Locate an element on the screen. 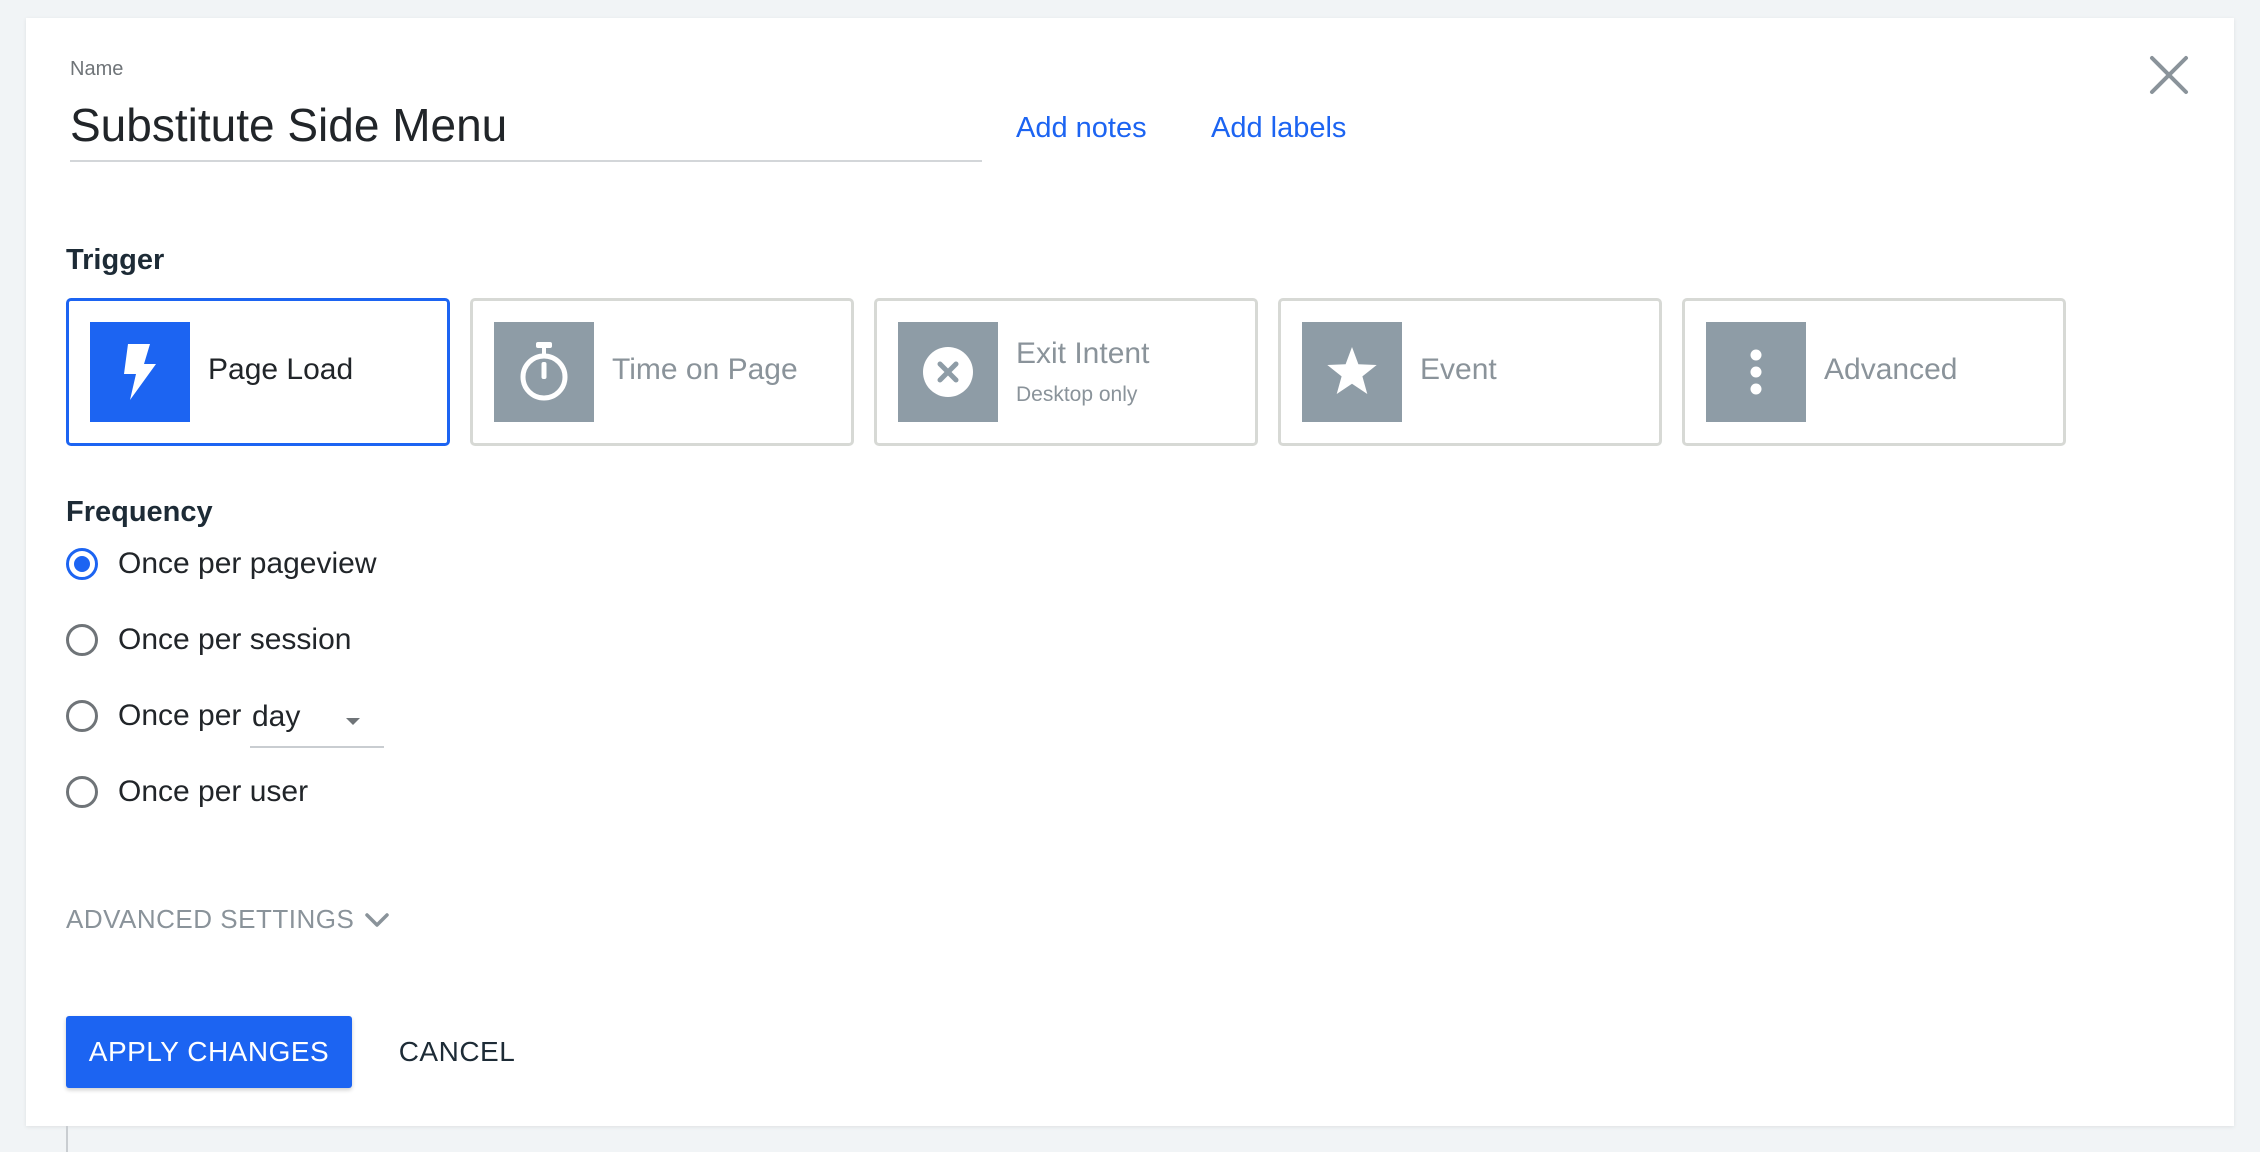  close-button is located at coordinates (2169, 75).